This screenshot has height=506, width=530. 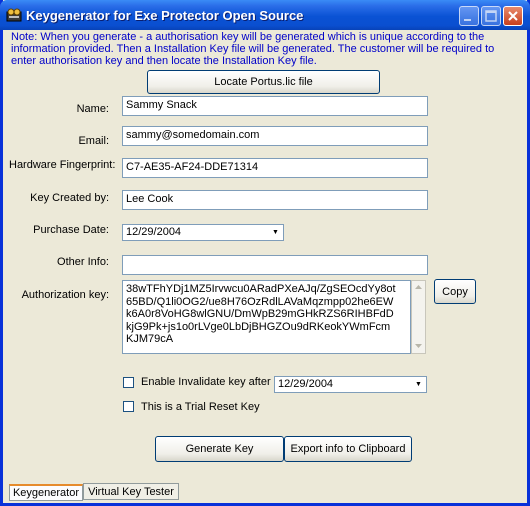 I want to click on minimize-button, so click(x=469, y=16).